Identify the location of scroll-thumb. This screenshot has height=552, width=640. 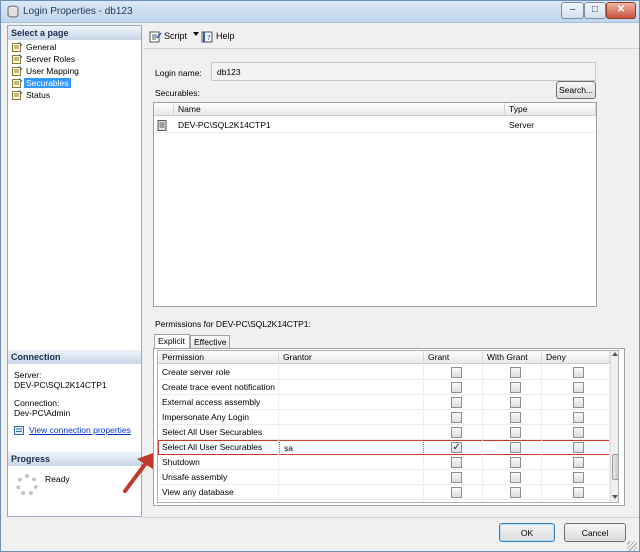
(615, 467).